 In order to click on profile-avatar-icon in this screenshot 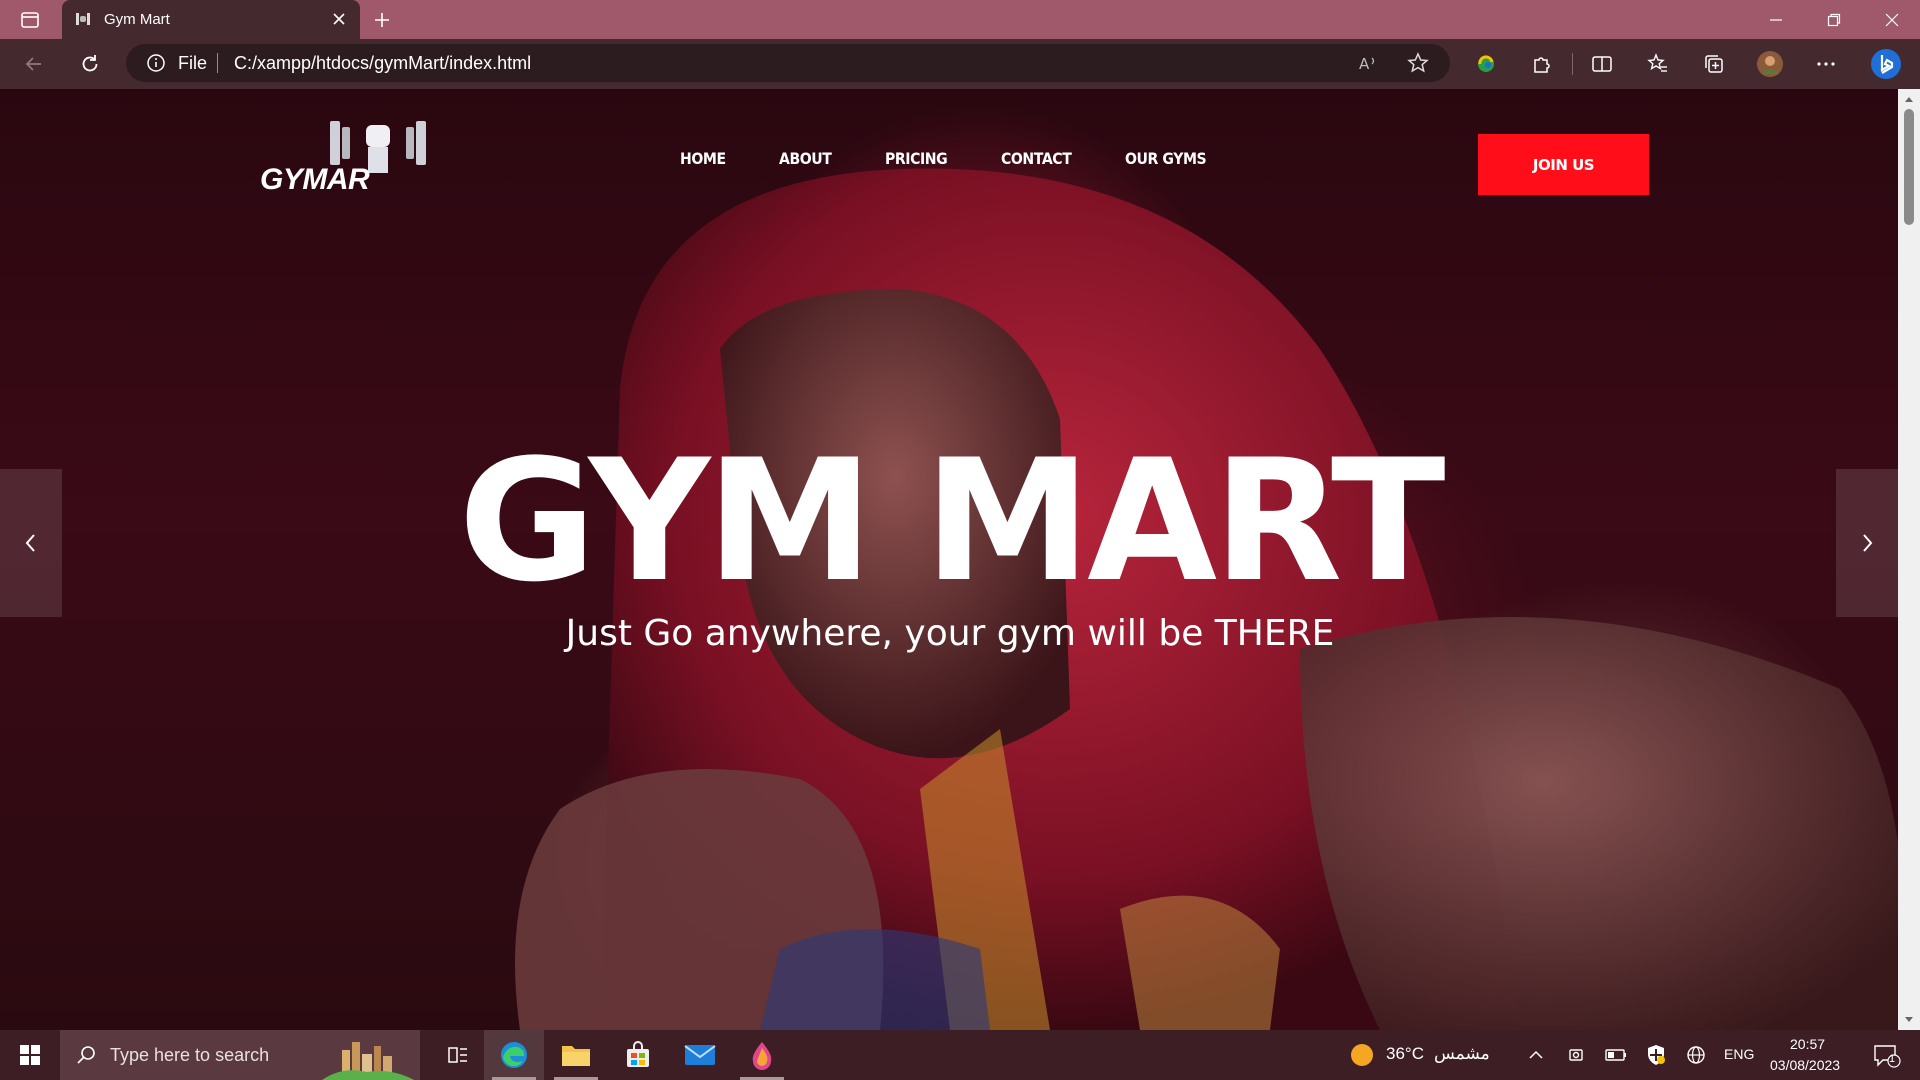, I will do `click(1770, 64)`.